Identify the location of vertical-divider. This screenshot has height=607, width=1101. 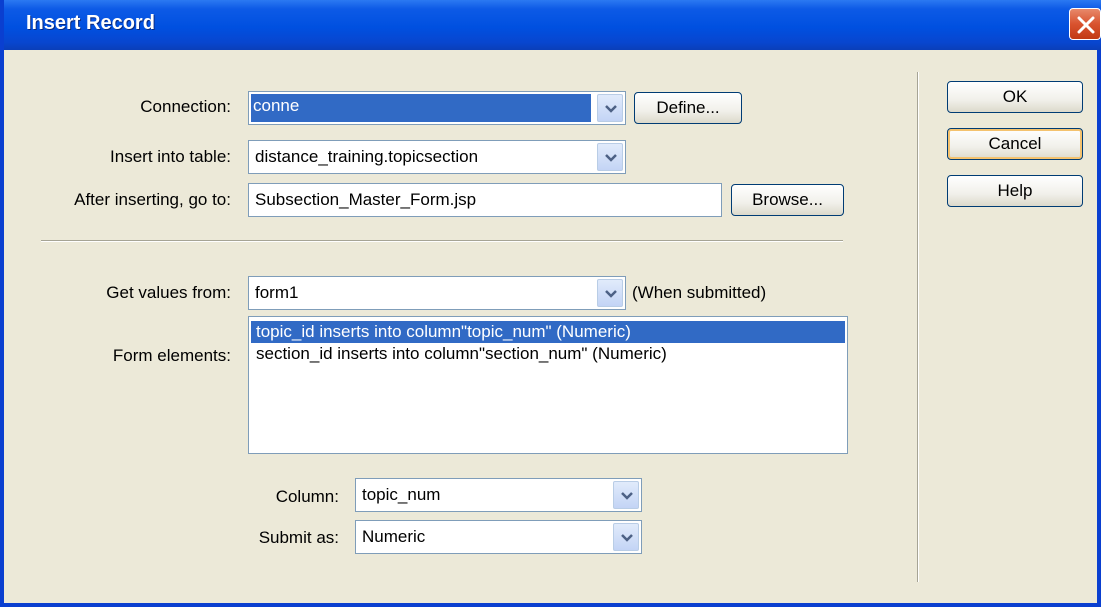
(918, 327).